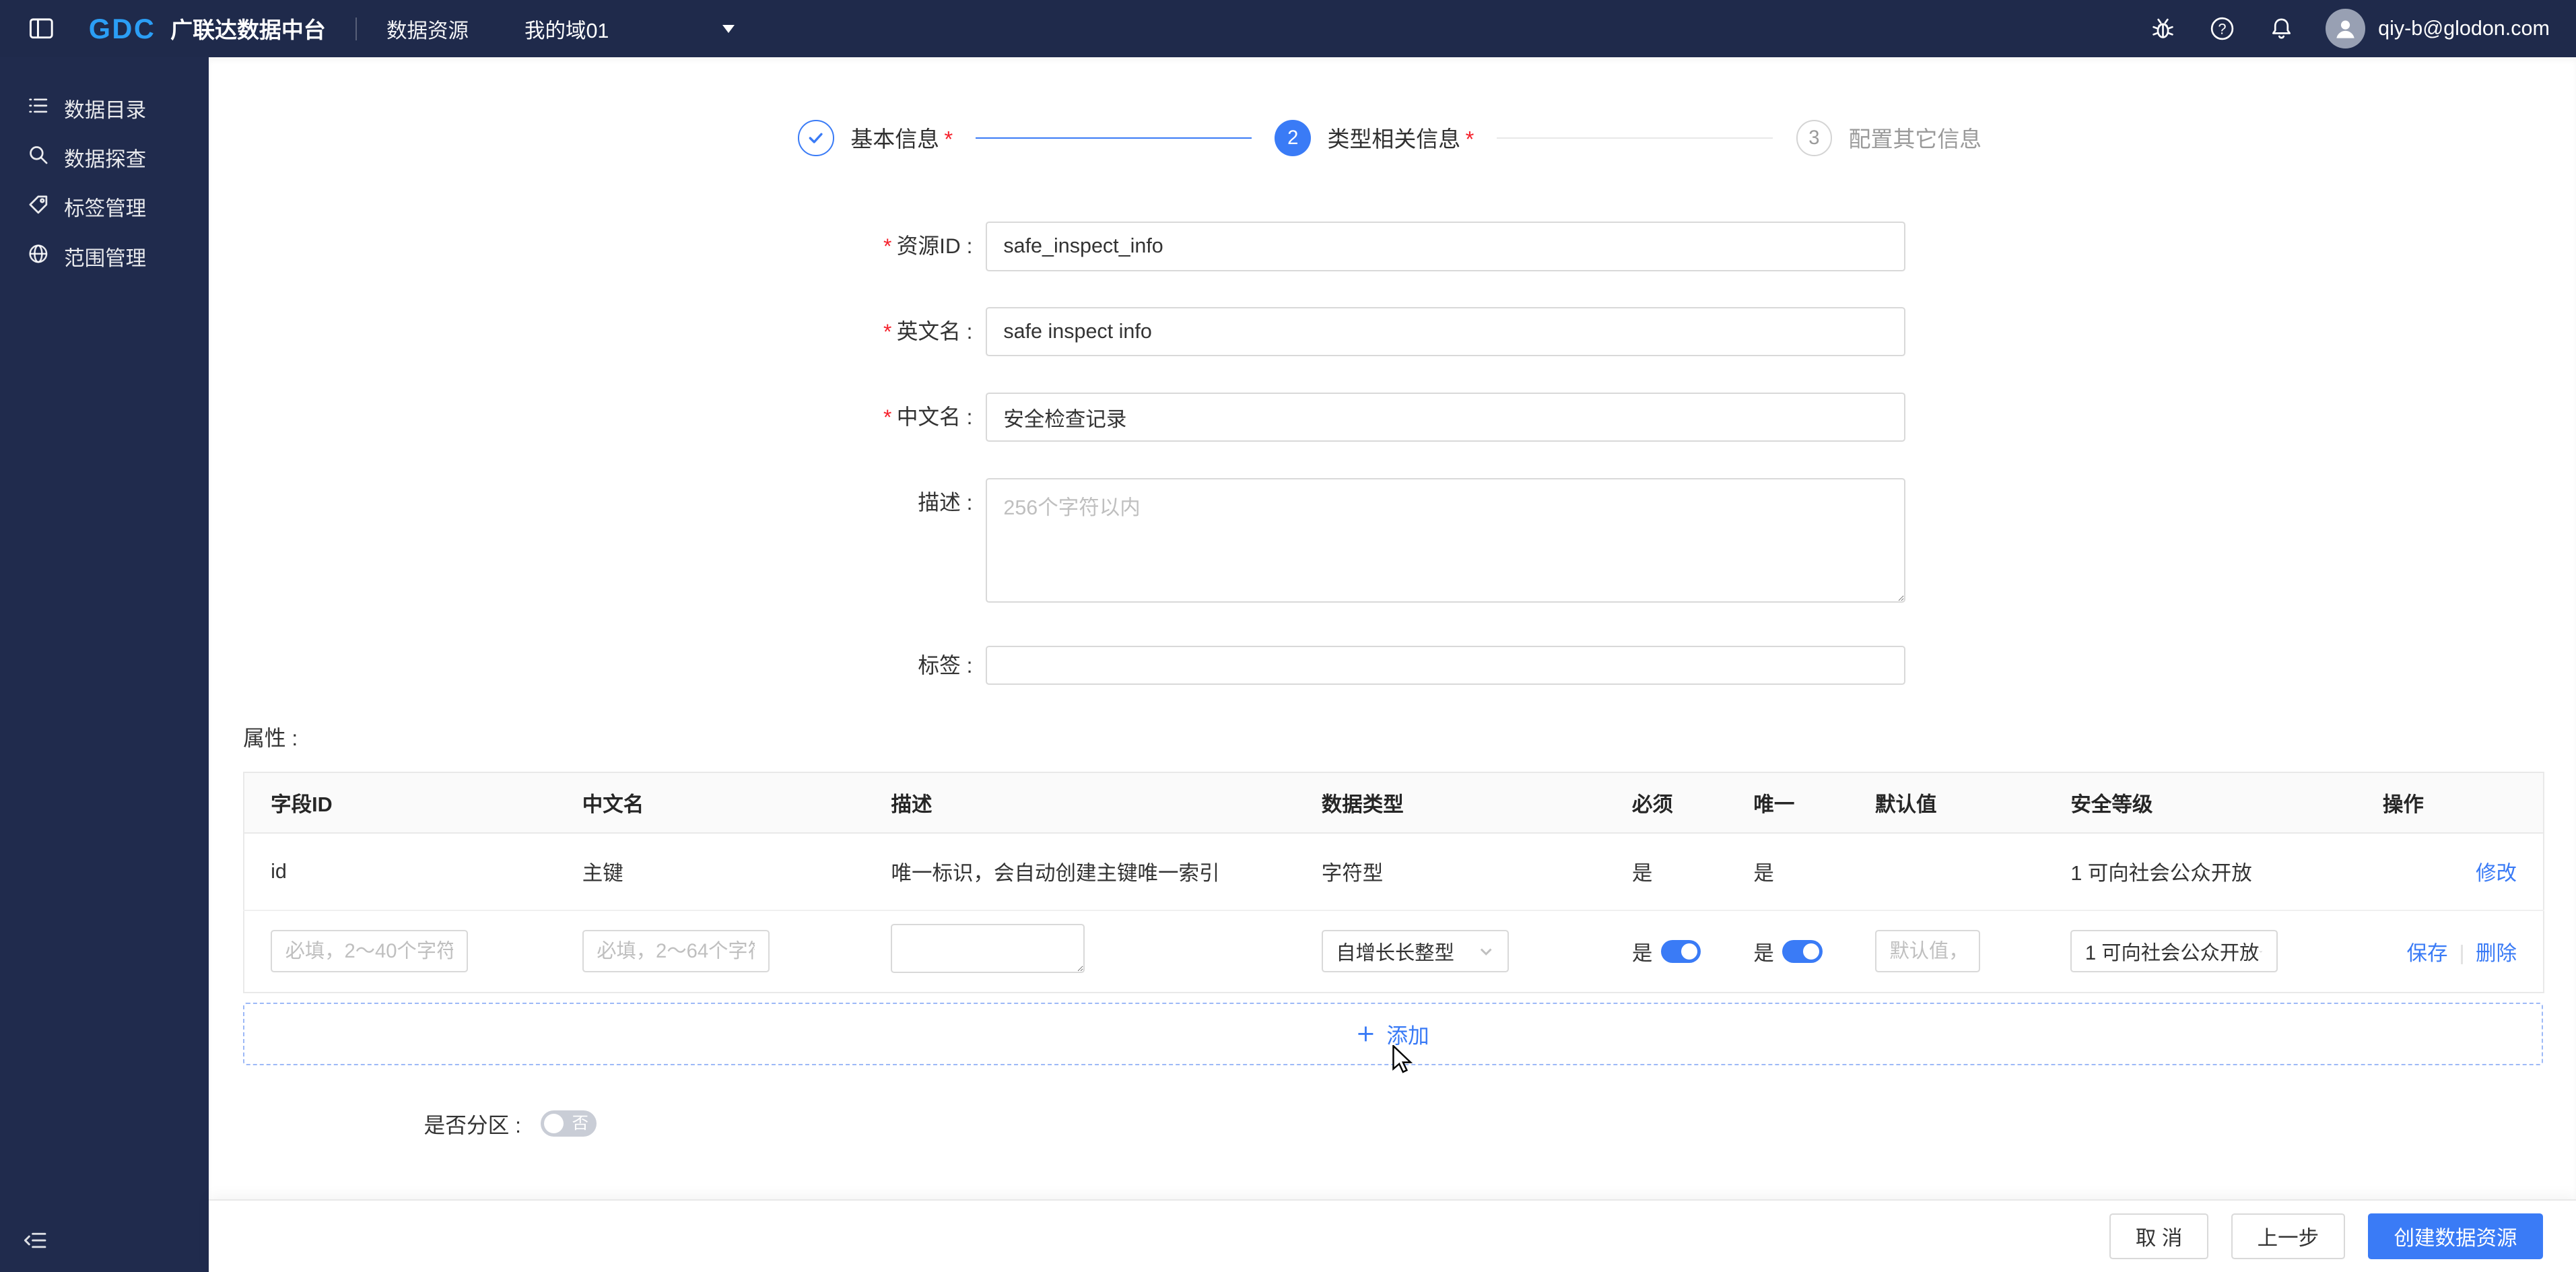 The height and width of the screenshot is (1272, 2576). Describe the element at coordinates (2464, 29) in the screenshot. I see `user-email: qiy-b@glodon.com` at that location.